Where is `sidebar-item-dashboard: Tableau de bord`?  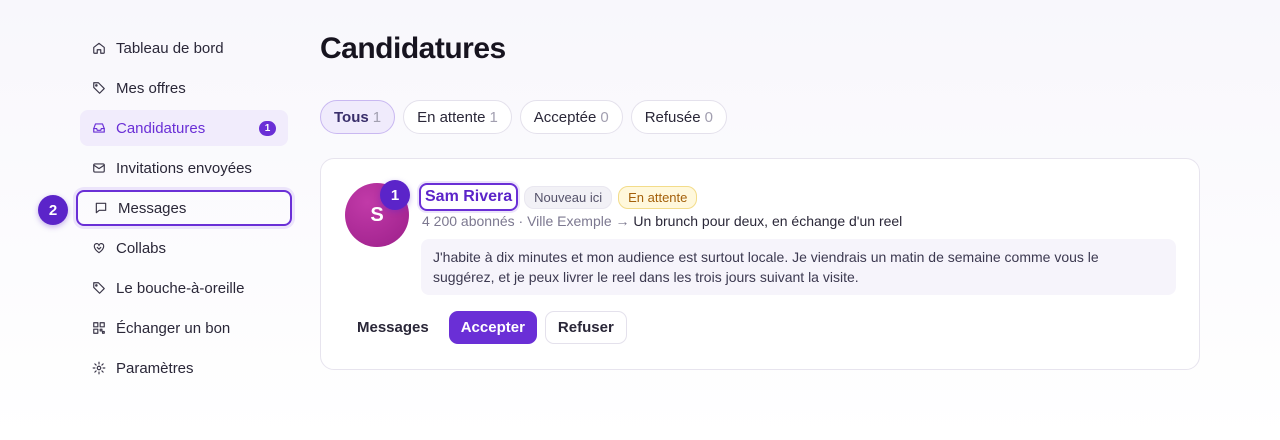 sidebar-item-dashboard: Tableau de bord is located at coordinates (184, 48).